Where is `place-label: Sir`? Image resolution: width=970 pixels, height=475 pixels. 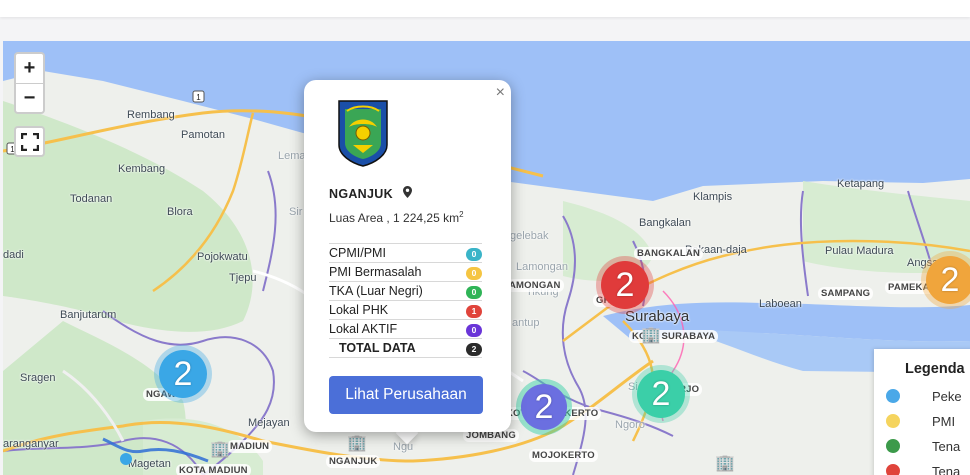
place-label: Sir is located at coordinates (296, 212).